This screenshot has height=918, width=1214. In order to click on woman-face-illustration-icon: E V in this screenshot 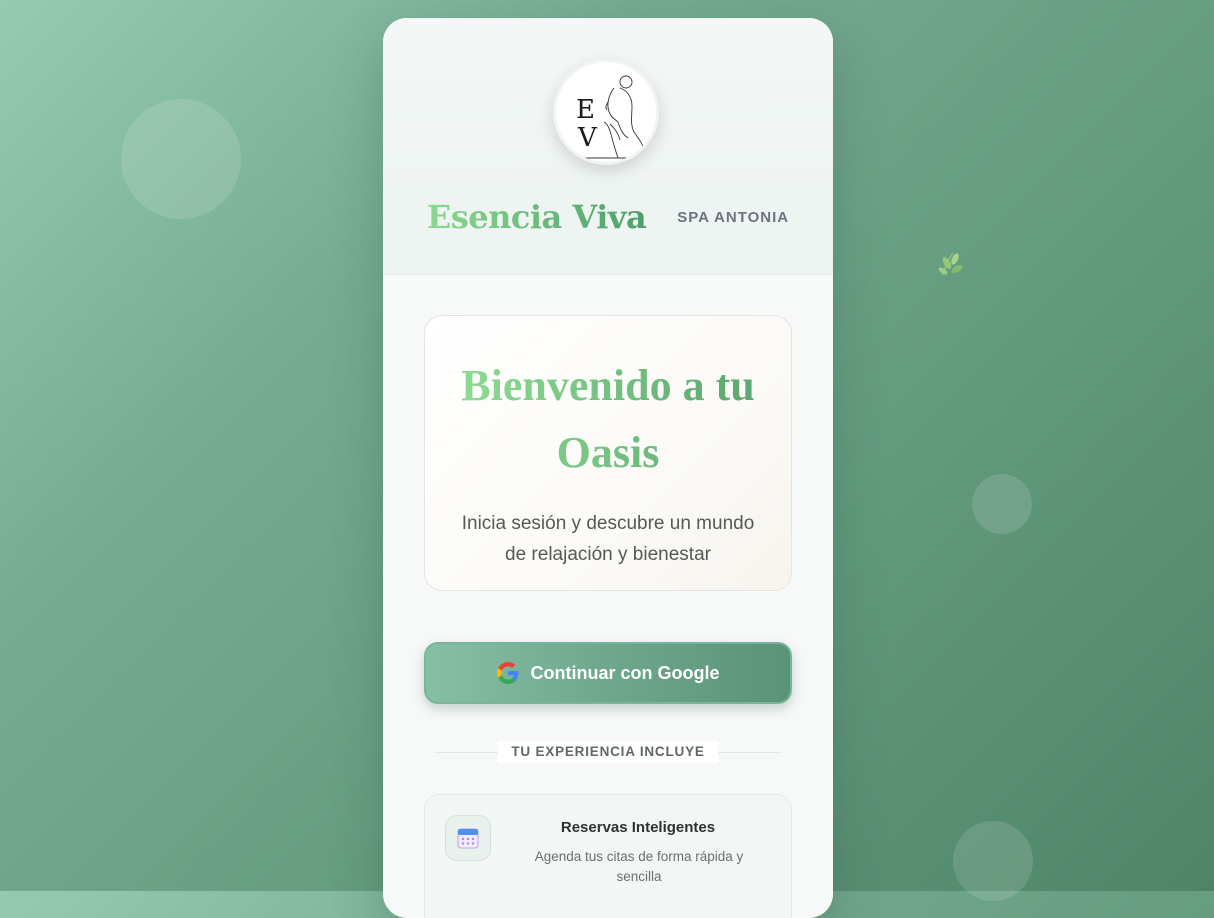, I will do `click(610, 117)`.